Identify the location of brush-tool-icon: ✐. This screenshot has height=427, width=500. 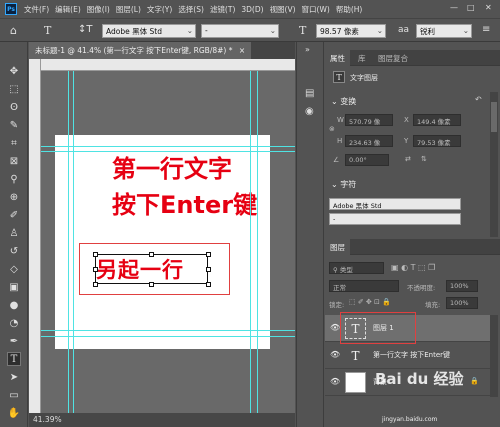
(14, 215).